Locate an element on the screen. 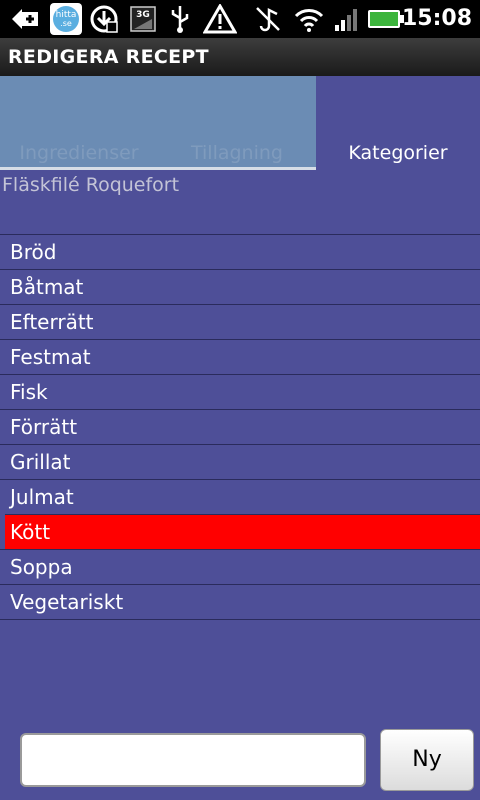 The width and height of the screenshot is (480, 800). download-icon is located at coordinates (104, 19).